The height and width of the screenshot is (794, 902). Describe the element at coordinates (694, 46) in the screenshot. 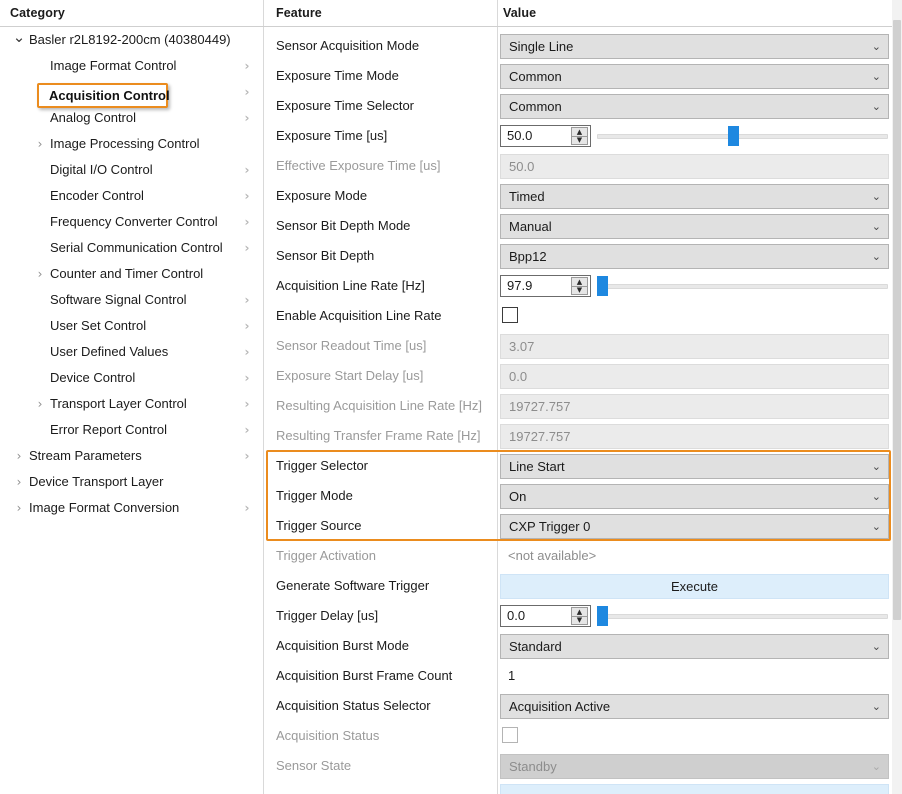

I see `combobox-sensor-acquisition-mode: Single Line ⌄` at that location.